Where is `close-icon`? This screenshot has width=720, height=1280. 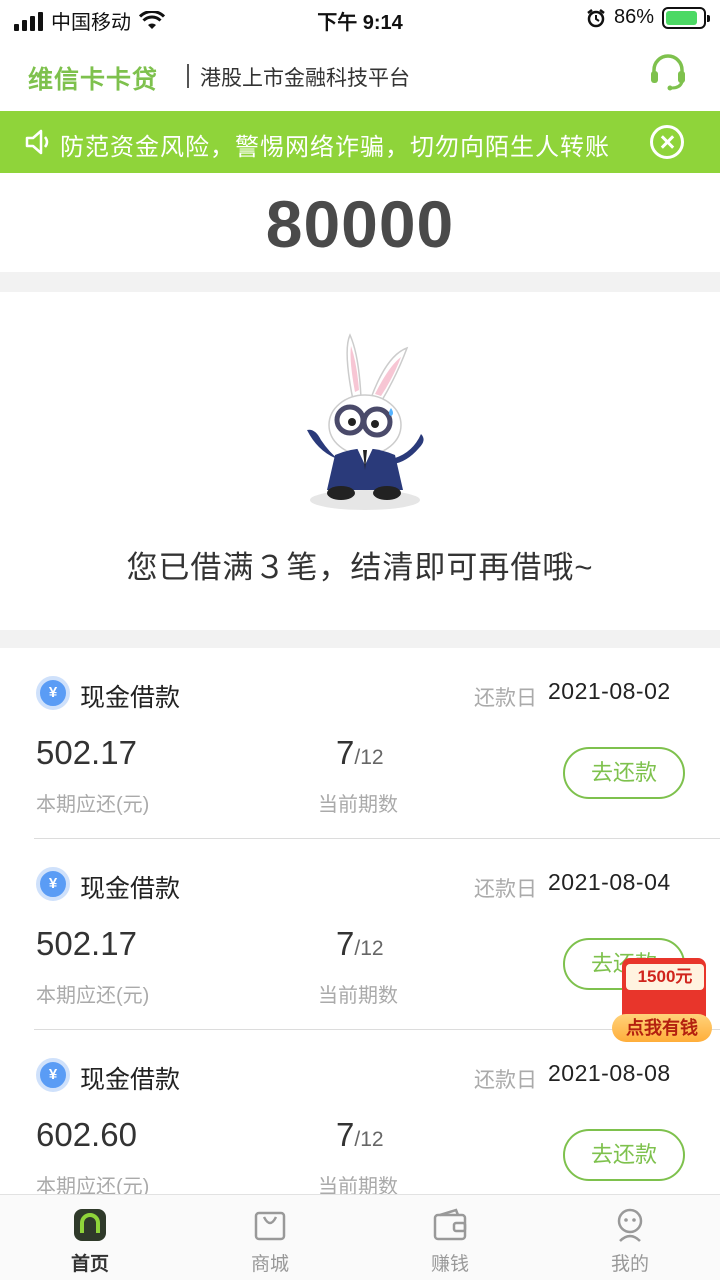
close-icon is located at coordinates (667, 142).